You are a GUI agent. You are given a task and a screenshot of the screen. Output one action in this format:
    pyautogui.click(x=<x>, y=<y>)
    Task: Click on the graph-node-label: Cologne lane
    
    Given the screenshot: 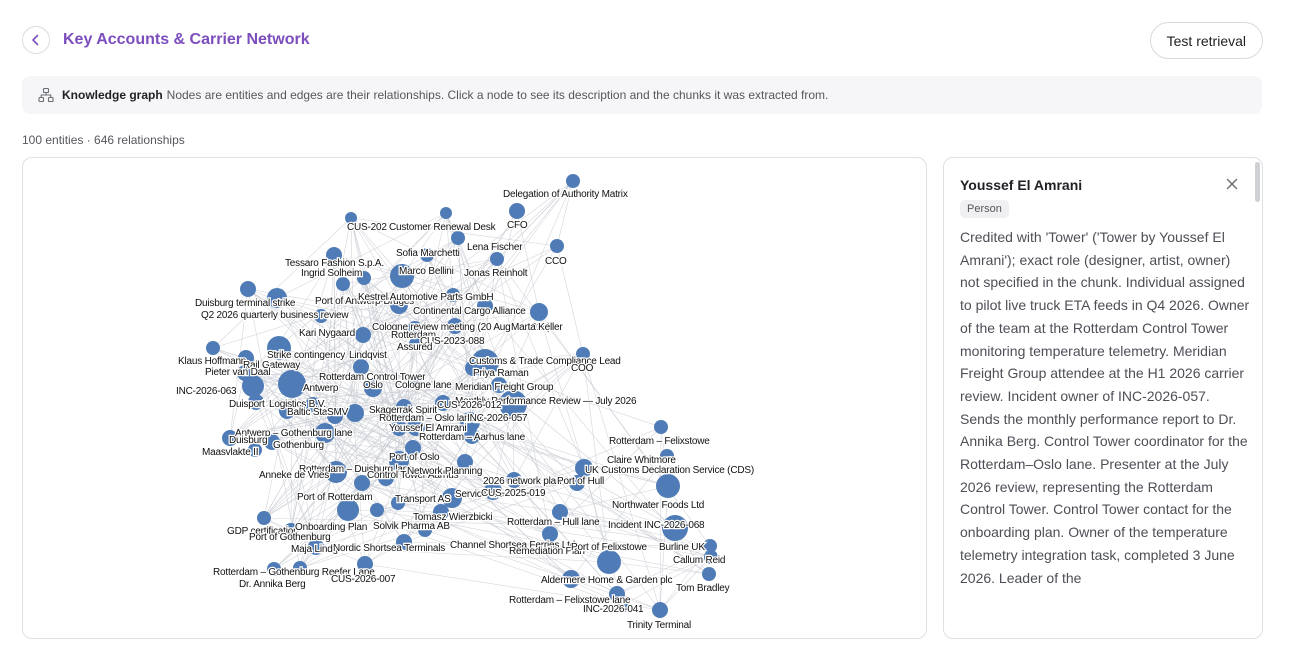 What is the action you would take?
    pyautogui.click(x=424, y=386)
    